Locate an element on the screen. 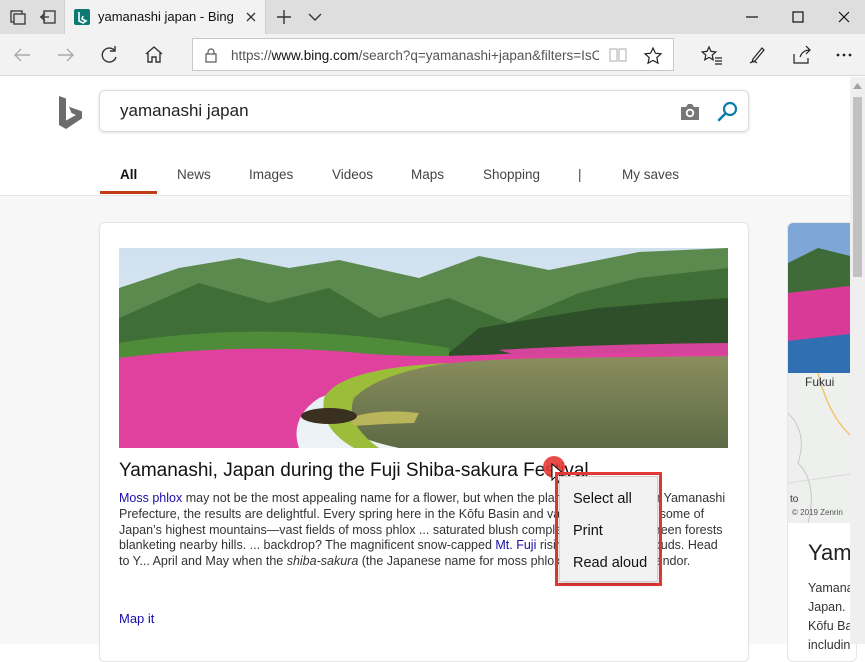 The height and width of the screenshot is (662, 865). search-input is located at coordinates (390, 111).